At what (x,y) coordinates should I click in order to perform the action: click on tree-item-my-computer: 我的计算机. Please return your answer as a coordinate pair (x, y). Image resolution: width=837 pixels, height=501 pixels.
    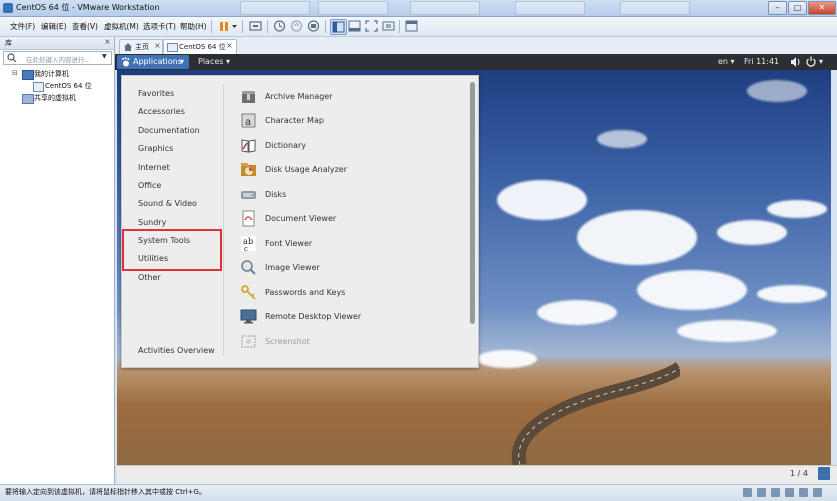
    Looking at the image, I should click on (51, 74).